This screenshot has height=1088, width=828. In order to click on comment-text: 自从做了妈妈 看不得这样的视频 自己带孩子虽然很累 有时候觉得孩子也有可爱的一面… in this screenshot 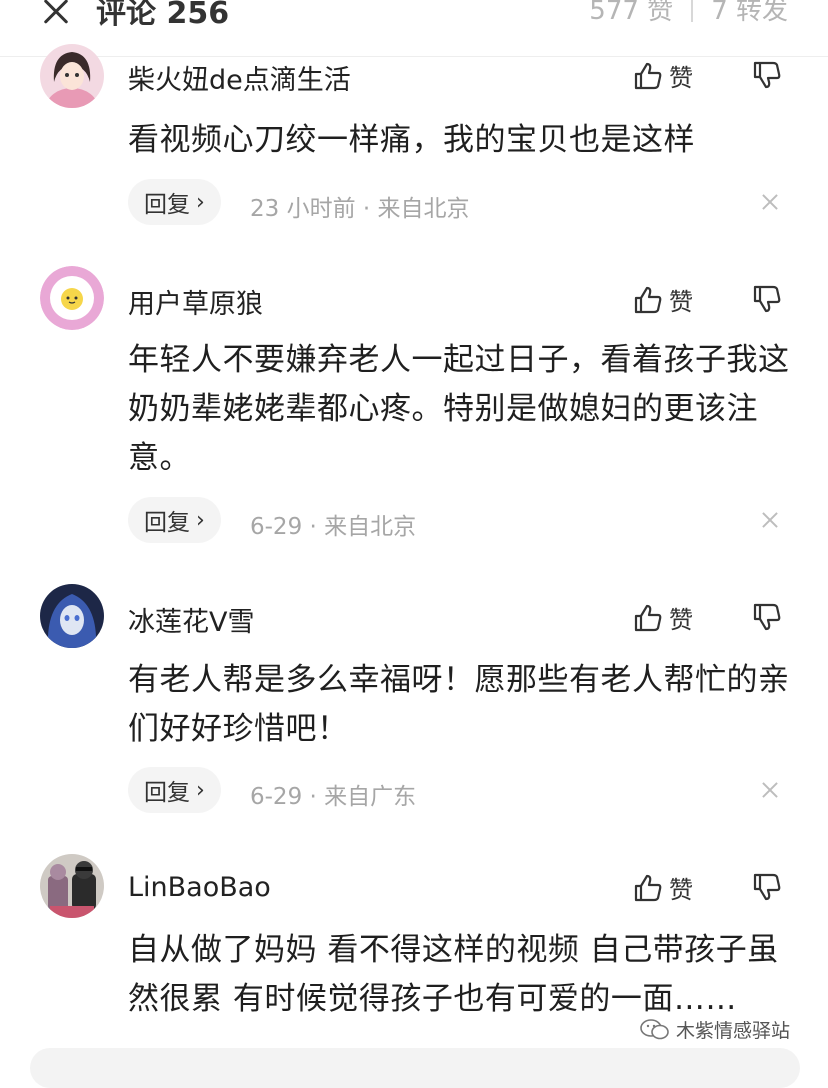, I will do `click(453, 974)`.